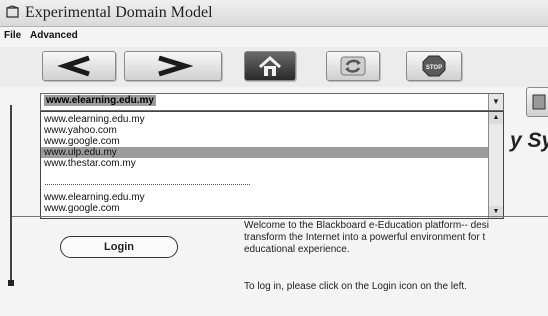 This screenshot has height=316, width=548. I want to click on home-icon, so click(270, 65).